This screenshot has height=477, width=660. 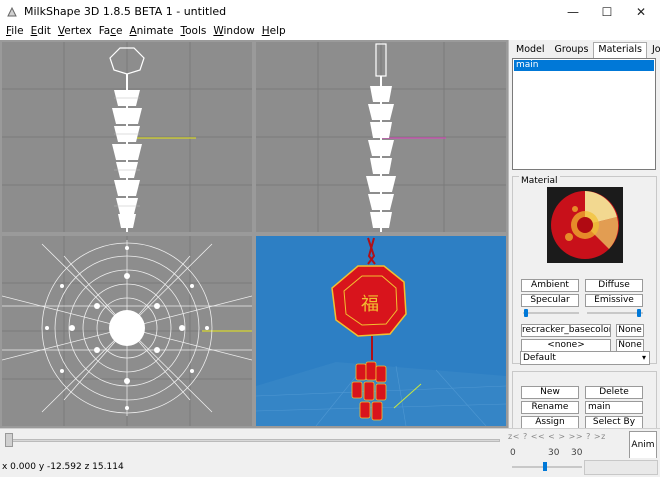 What do you see at coordinates (12, 11) in the screenshot?
I see `milkshape-app-icon` at bounding box center [12, 11].